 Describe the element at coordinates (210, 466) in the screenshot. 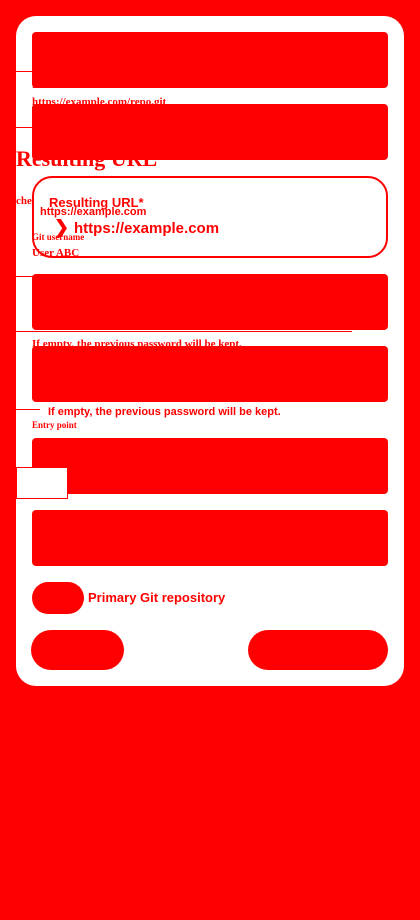

I see `entry-point-field` at that location.